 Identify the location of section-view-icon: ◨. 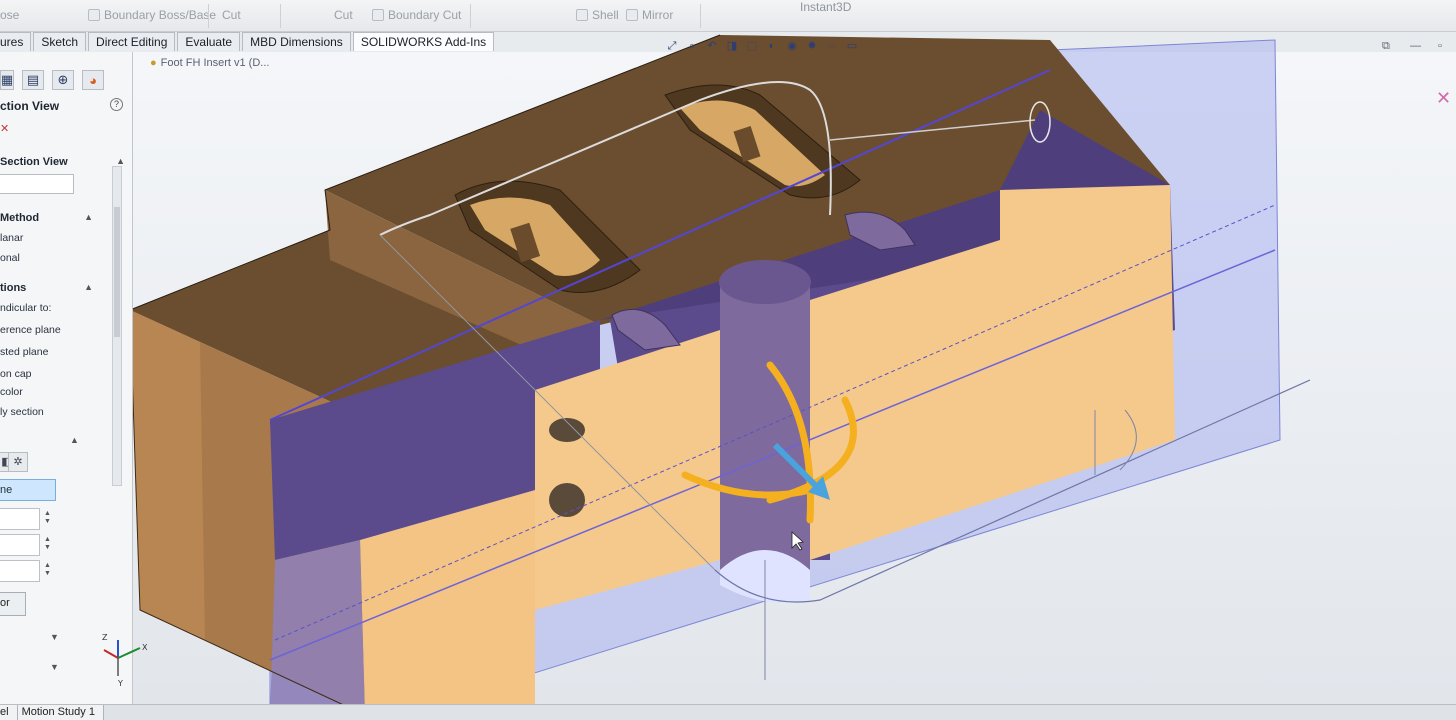
(732, 46).